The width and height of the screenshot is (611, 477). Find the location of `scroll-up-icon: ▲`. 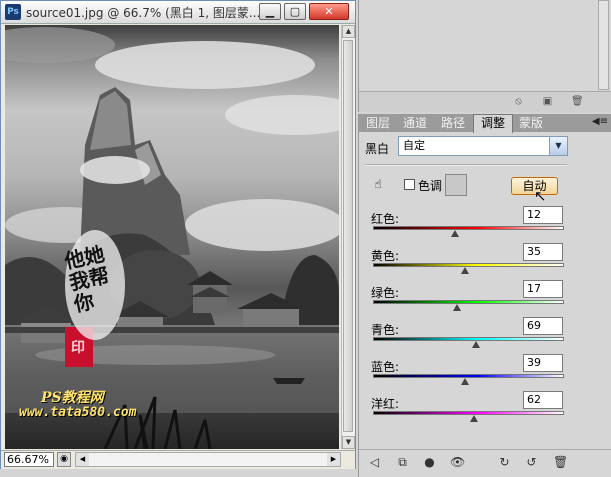

scroll-up-icon: ▲ is located at coordinates (348, 31).